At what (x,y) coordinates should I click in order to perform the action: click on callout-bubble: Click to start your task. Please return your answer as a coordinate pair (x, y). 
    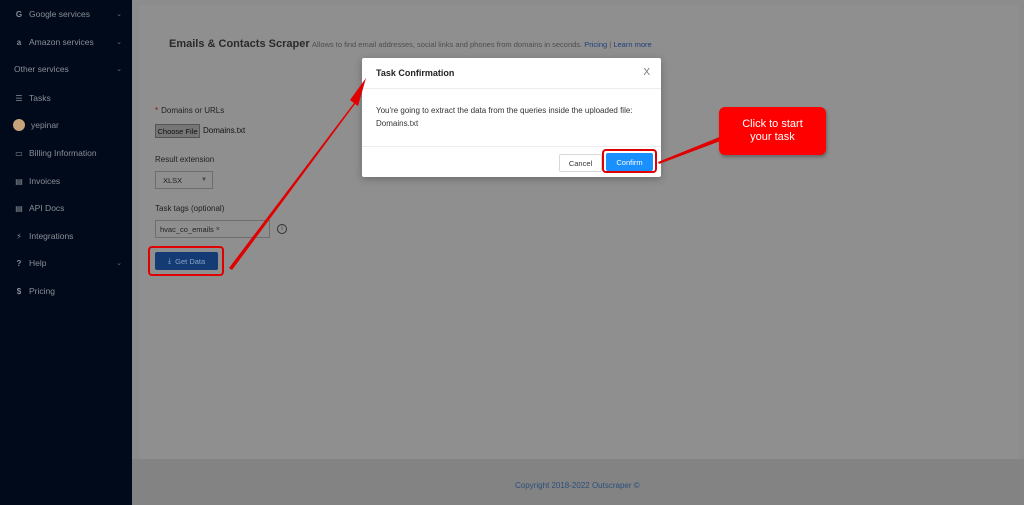
    Looking at the image, I should click on (772, 131).